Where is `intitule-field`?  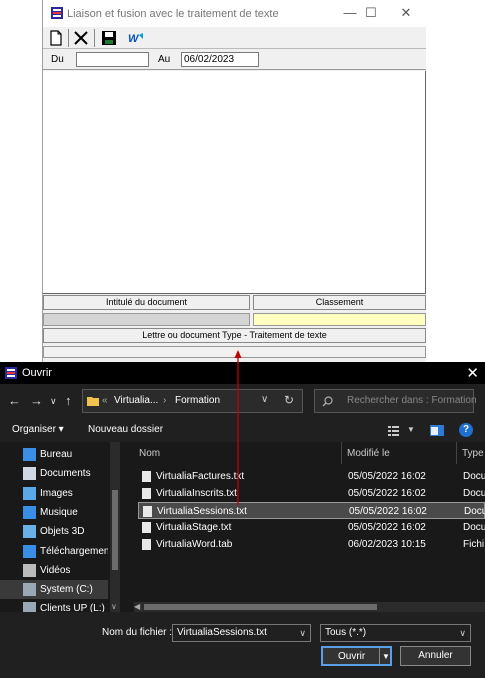 intitule-field is located at coordinates (146, 319).